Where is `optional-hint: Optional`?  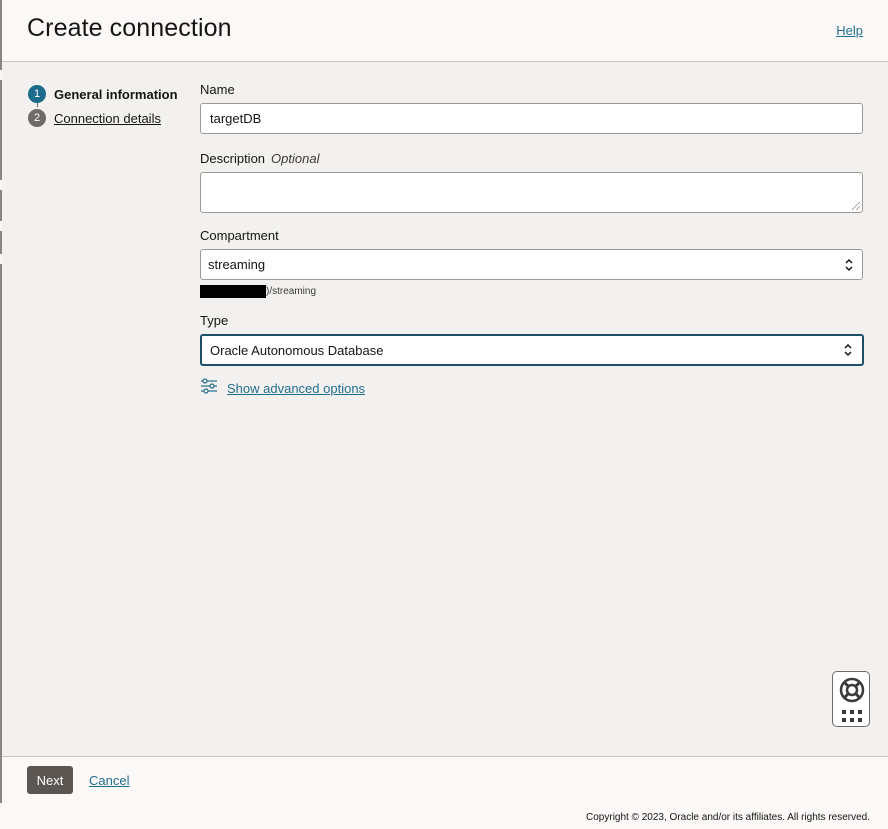 optional-hint: Optional is located at coordinates (295, 158).